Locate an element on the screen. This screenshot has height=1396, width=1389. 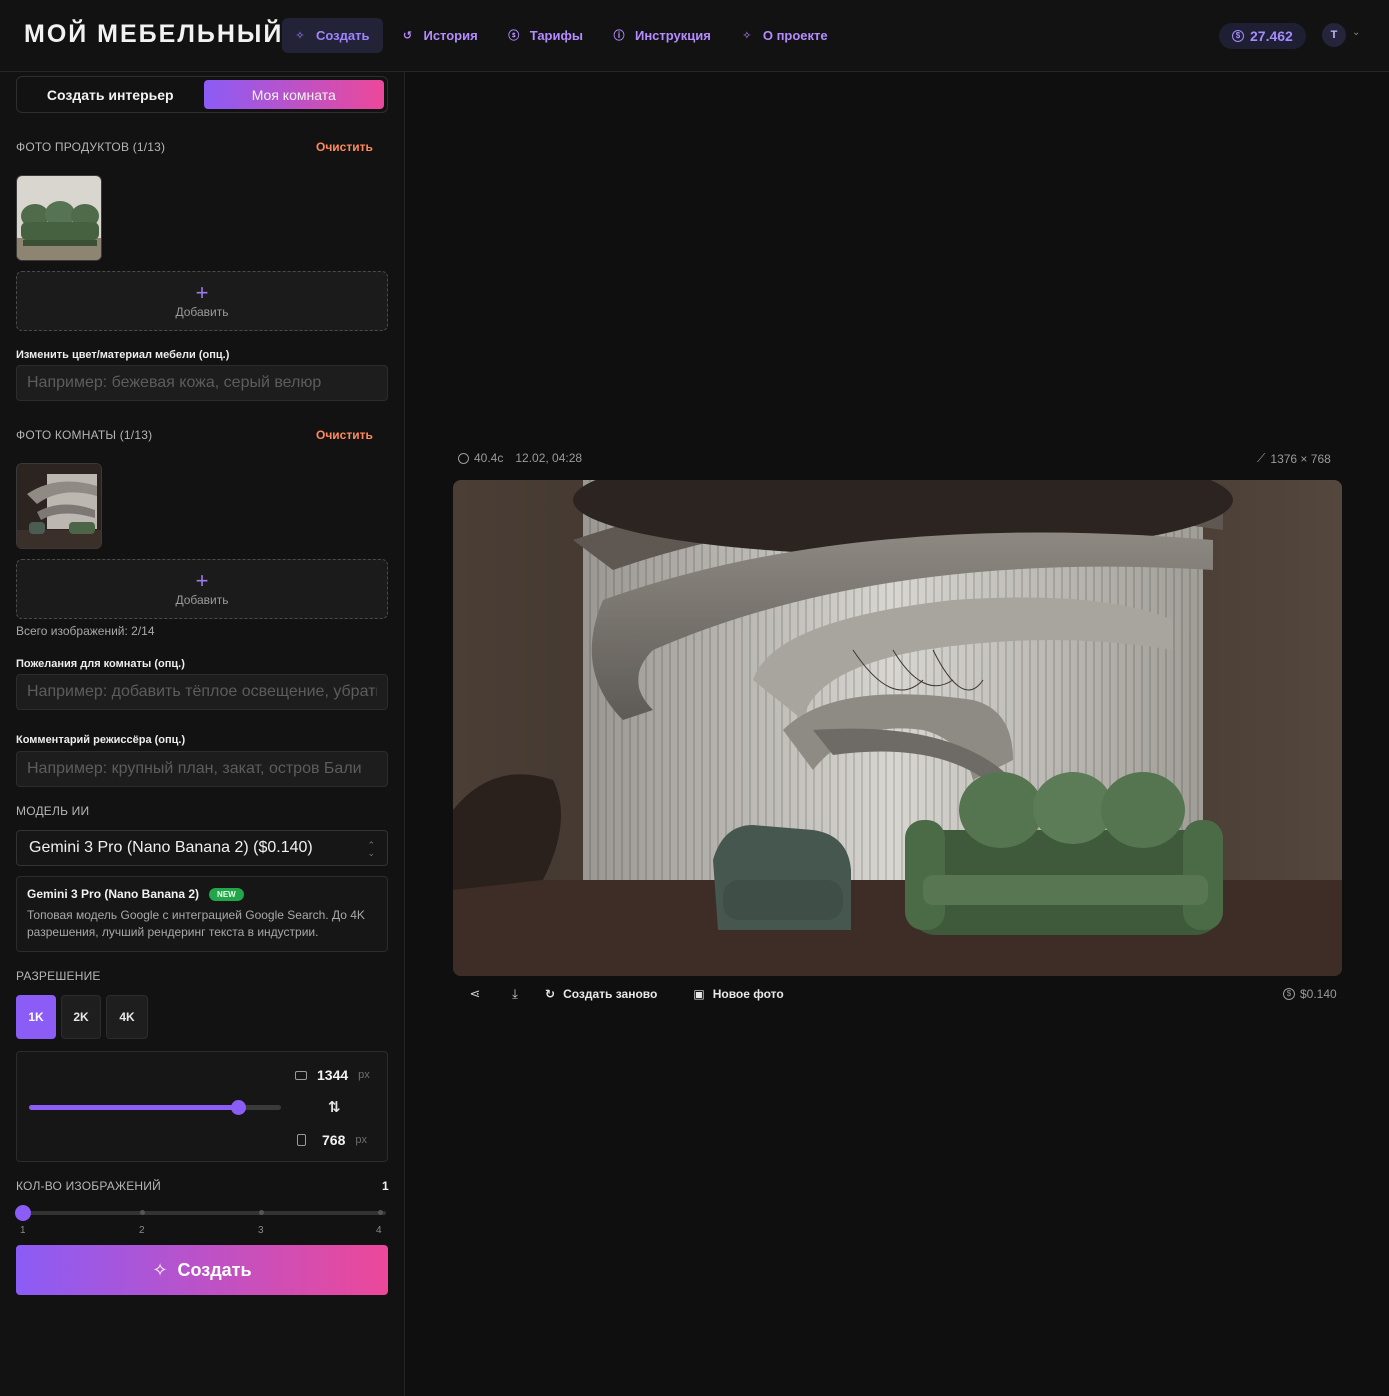
new-photo-button: ▣ Новое фото is located at coordinates (738, 994).